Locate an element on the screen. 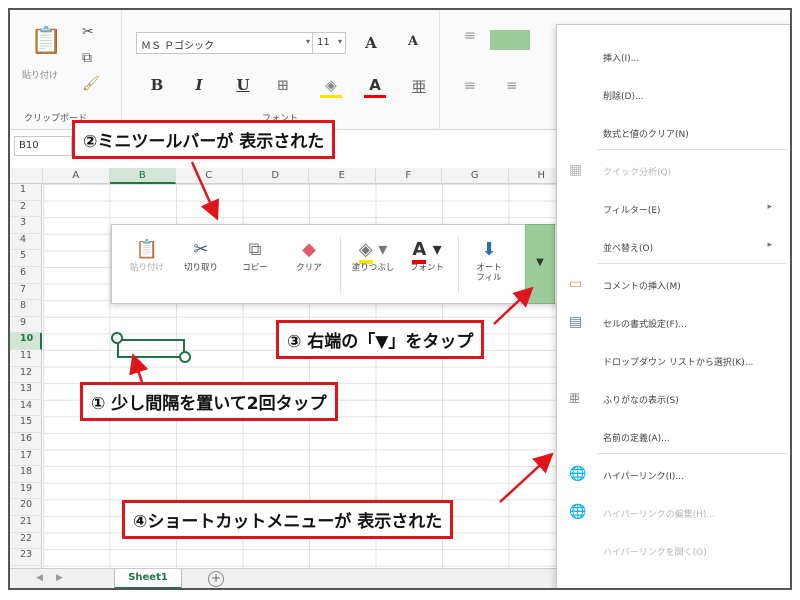  column-header: A is located at coordinates (76, 176).